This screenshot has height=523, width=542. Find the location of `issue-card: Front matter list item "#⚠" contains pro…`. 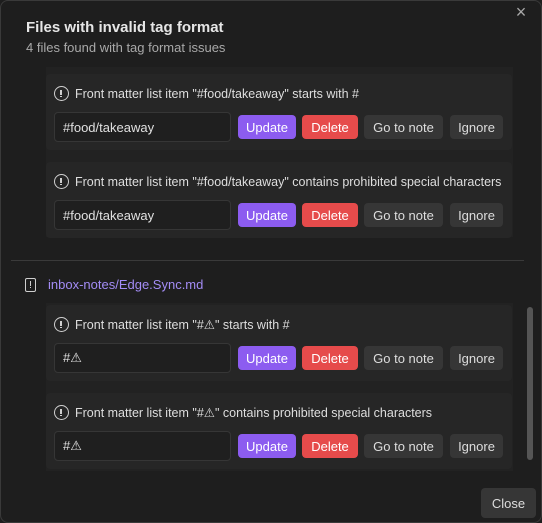

issue-card: Front matter list item "#⚠" contains pro… is located at coordinates (279, 431).